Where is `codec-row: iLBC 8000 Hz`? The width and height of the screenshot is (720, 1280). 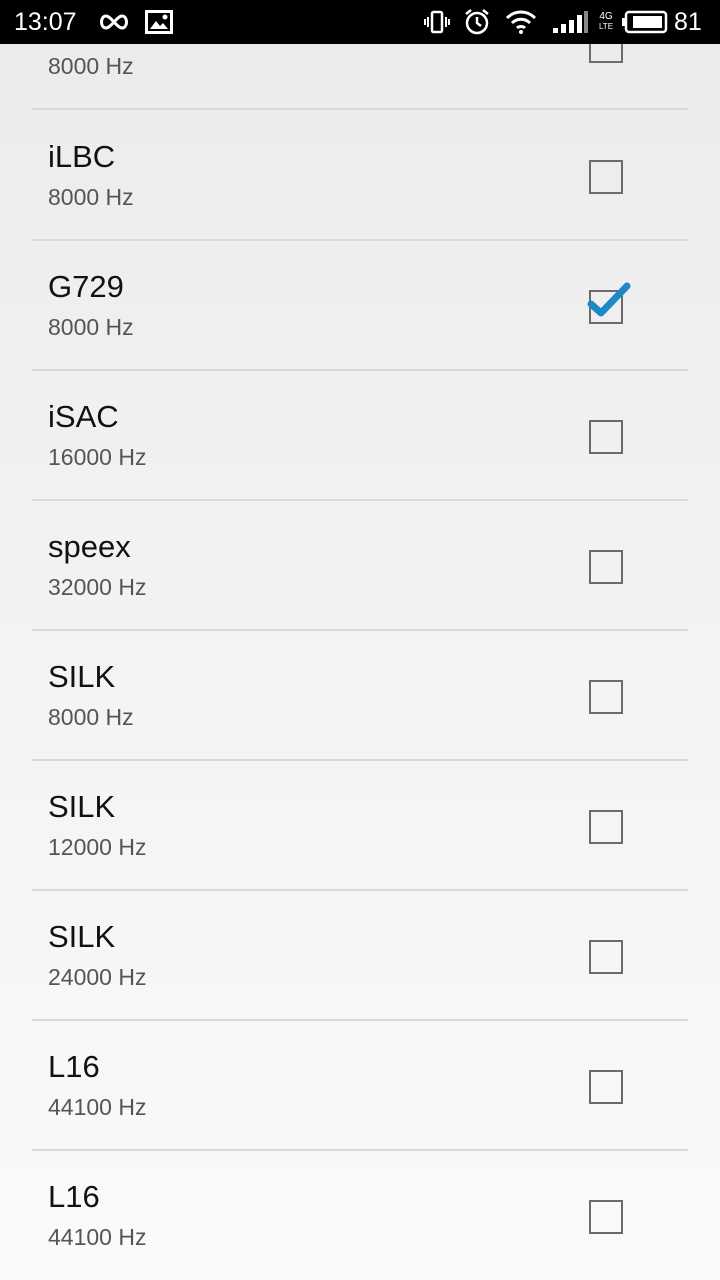
codec-row: iLBC 8000 Hz is located at coordinates (360, 176).